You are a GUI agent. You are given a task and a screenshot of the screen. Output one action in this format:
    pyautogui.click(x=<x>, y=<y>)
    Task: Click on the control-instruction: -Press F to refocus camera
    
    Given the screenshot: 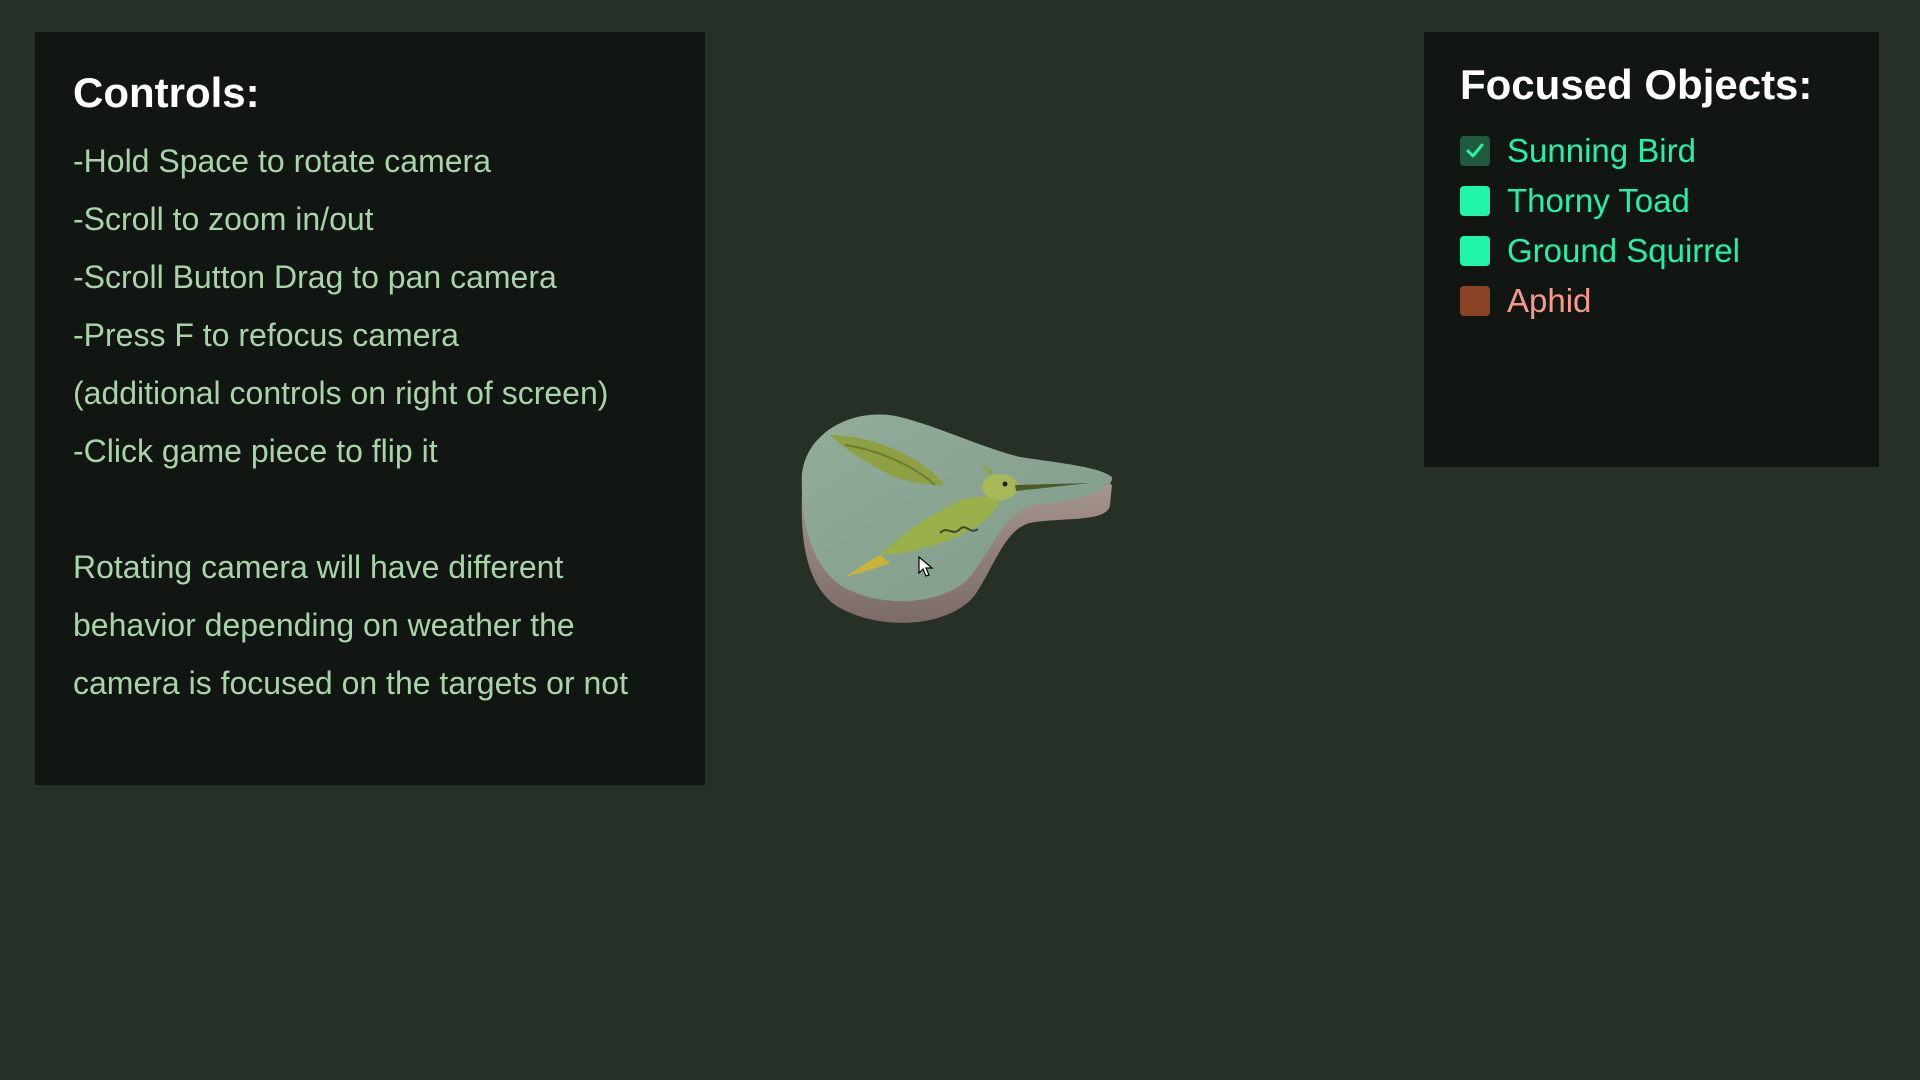 What is the action you would take?
    pyautogui.click(x=266, y=335)
    